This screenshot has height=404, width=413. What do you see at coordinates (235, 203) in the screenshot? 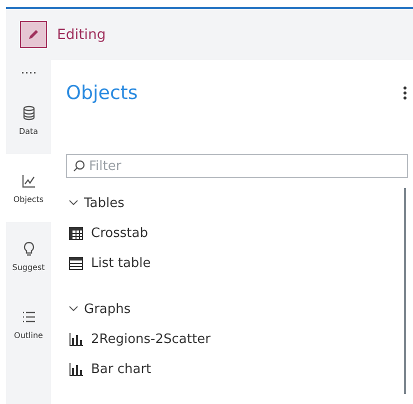
I see `group-header: Tables` at bounding box center [235, 203].